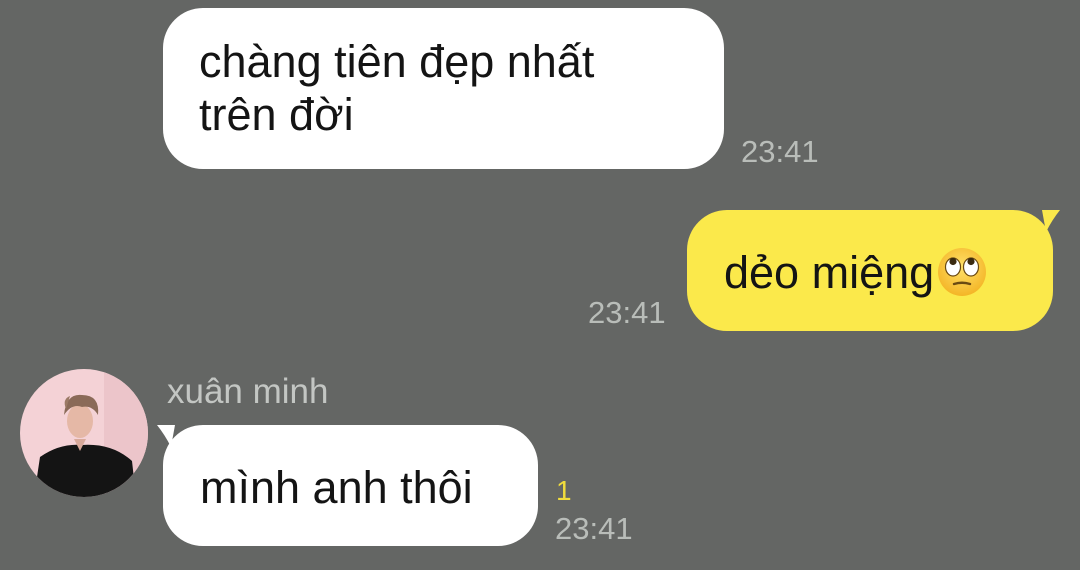 The width and height of the screenshot is (1080, 570). I want to click on sender-name: xuân minh, so click(248, 391).